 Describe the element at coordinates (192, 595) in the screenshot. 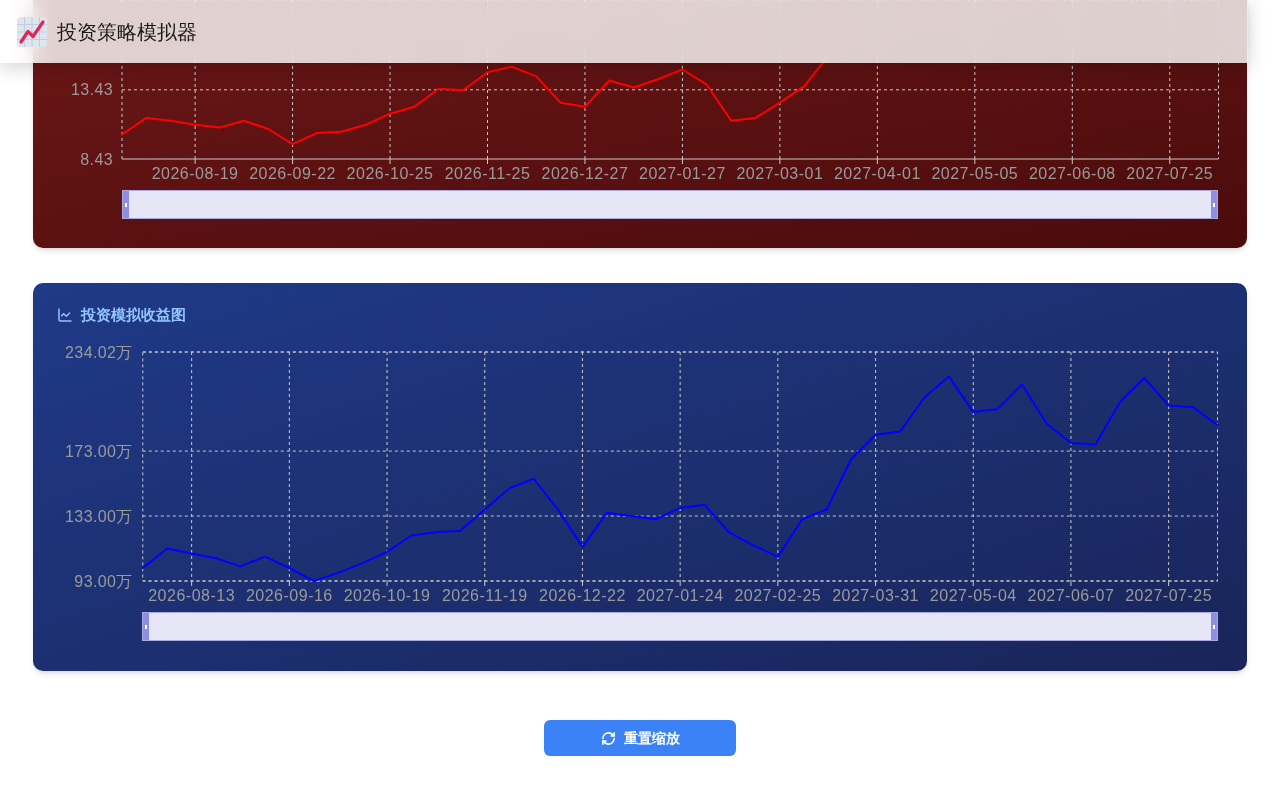

I see `x-axis-label: 2026-08-13` at that location.